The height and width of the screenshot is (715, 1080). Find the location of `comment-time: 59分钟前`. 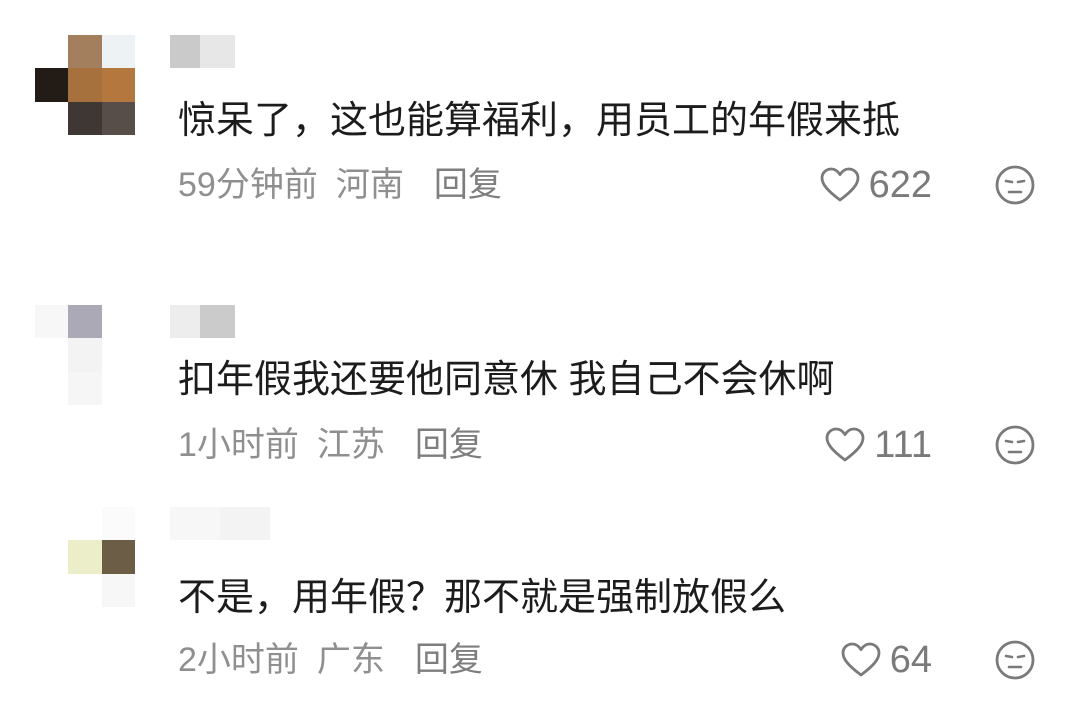

comment-time: 59分钟前 is located at coordinates (248, 185).